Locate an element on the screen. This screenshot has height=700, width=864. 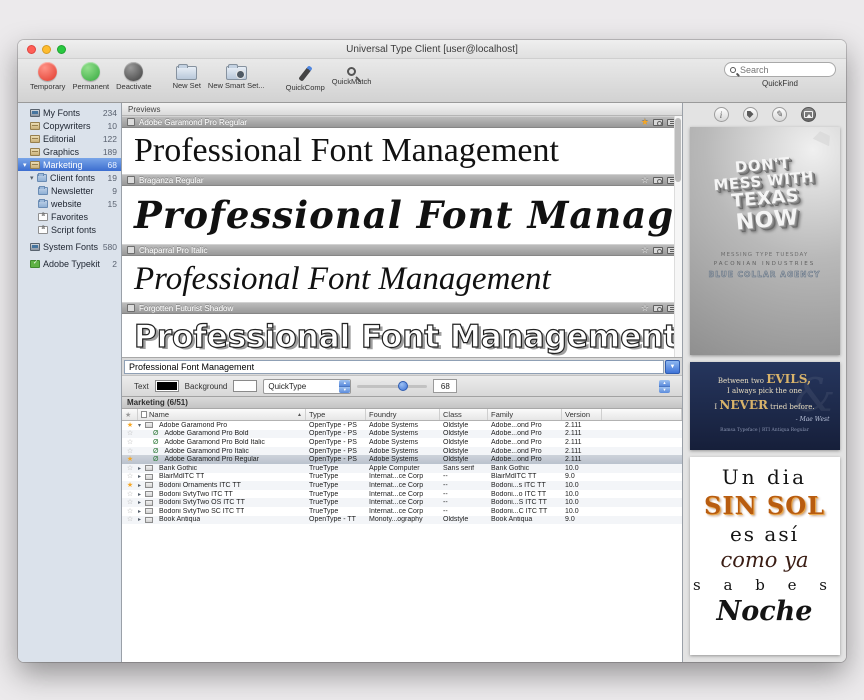
column-header-version: Version is located at coordinates (582, 414).